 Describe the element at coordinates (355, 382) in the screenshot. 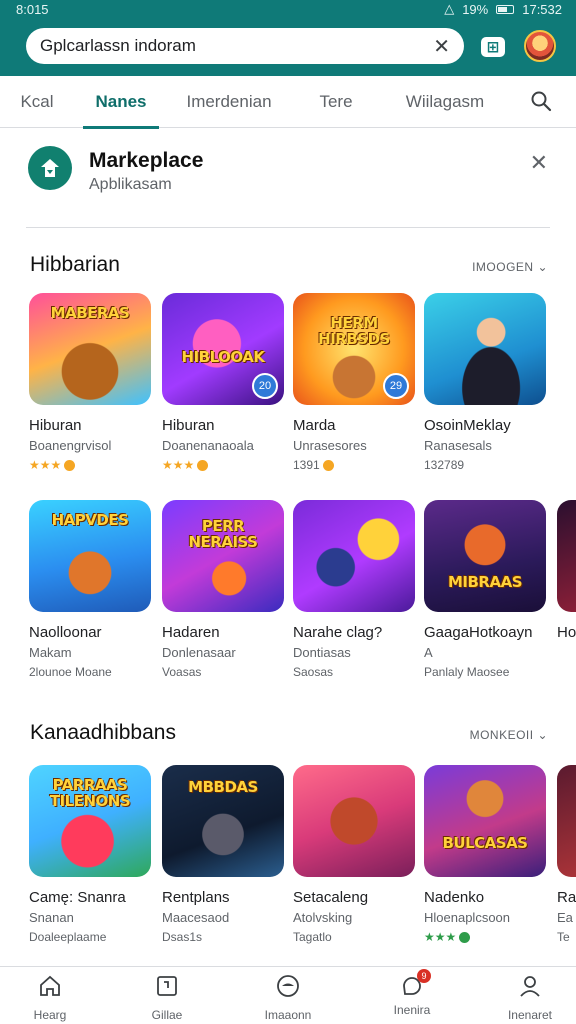

I see `app-card: HERM HIRBSDS 29 Marda Unrasesores 1391` at that location.